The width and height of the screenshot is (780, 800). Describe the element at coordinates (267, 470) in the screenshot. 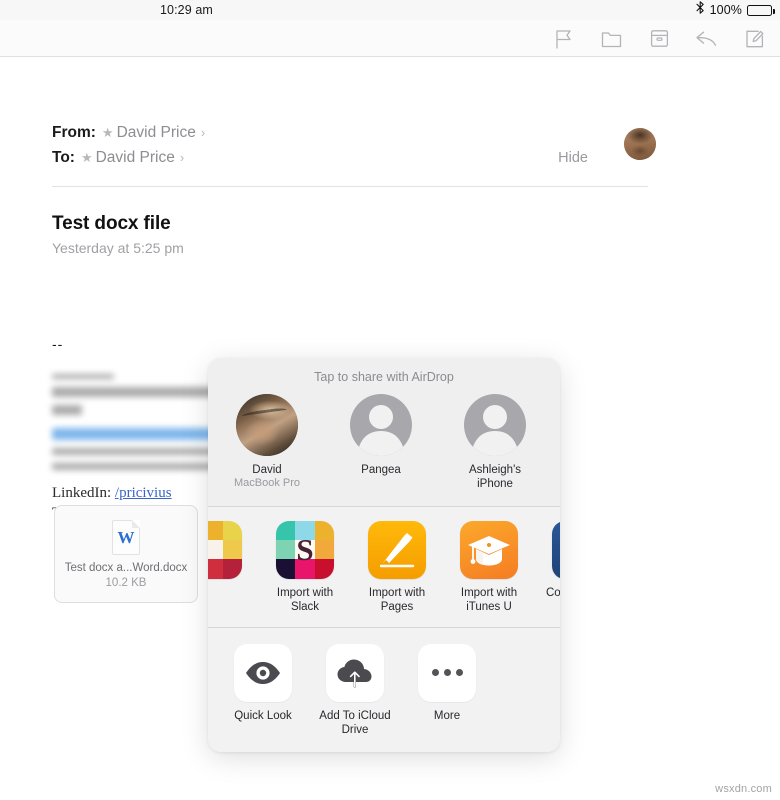

I see `airdrop-target-name: David` at that location.